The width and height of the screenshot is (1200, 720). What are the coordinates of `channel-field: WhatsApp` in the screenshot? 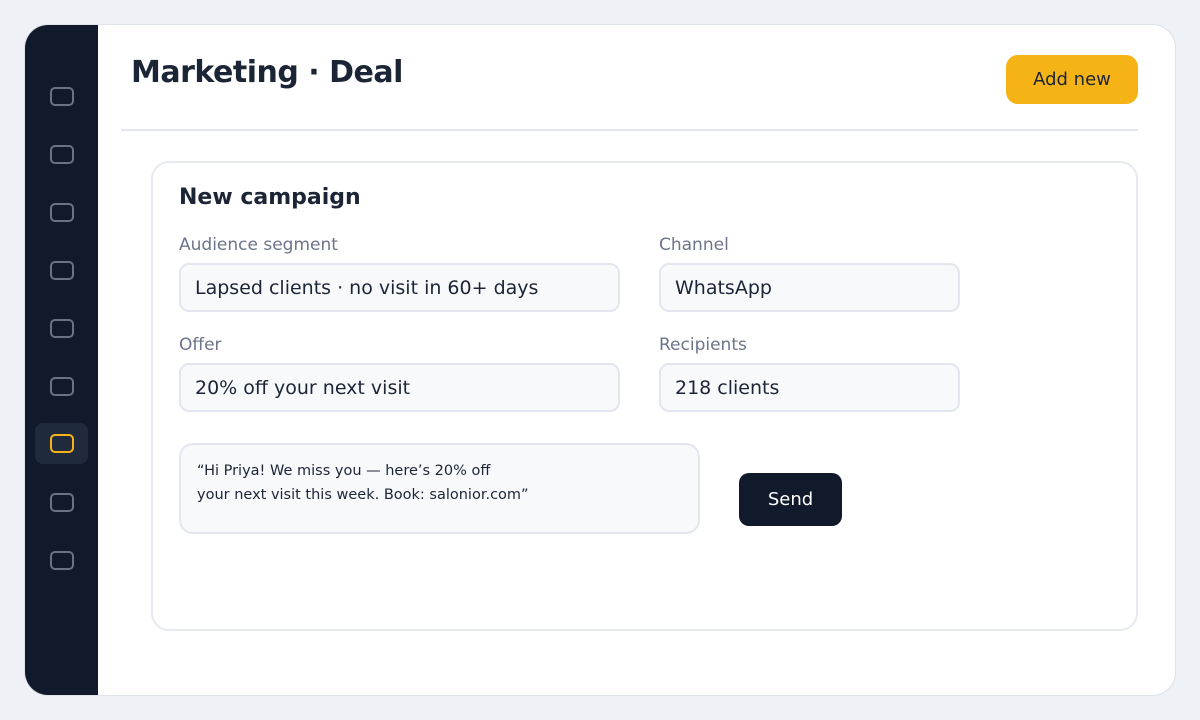 It's located at (809, 287).